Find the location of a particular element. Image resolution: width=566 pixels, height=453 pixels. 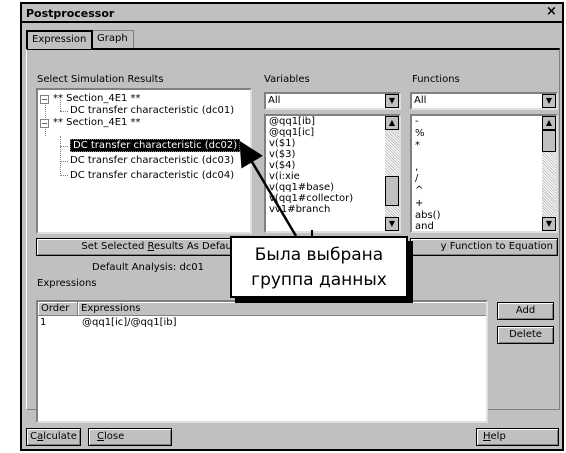

callout-line-2: группа данных is located at coordinates (319, 280).